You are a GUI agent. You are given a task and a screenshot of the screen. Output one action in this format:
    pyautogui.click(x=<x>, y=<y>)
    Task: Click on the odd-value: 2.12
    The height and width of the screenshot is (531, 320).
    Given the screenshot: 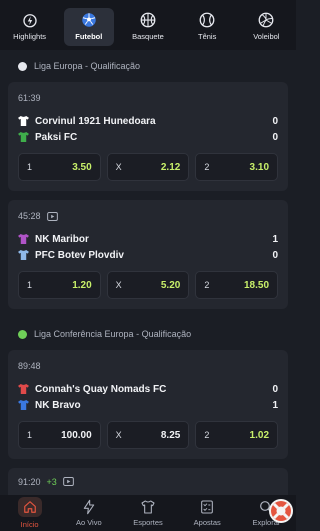 What is the action you would take?
    pyautogui.click(x=170, y=167)
    